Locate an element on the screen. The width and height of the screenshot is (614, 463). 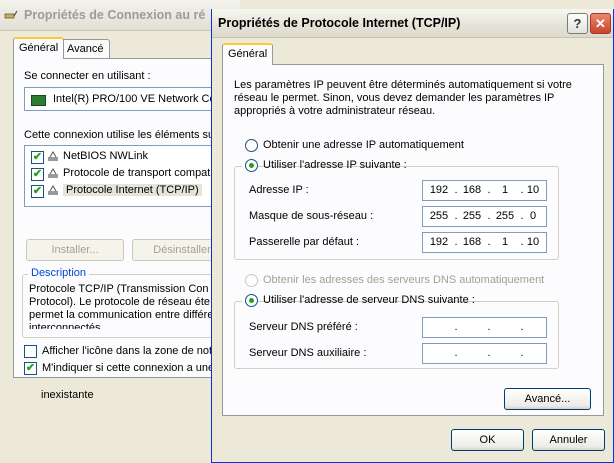
network-adapter-icon is located at coordinates (38, 100).